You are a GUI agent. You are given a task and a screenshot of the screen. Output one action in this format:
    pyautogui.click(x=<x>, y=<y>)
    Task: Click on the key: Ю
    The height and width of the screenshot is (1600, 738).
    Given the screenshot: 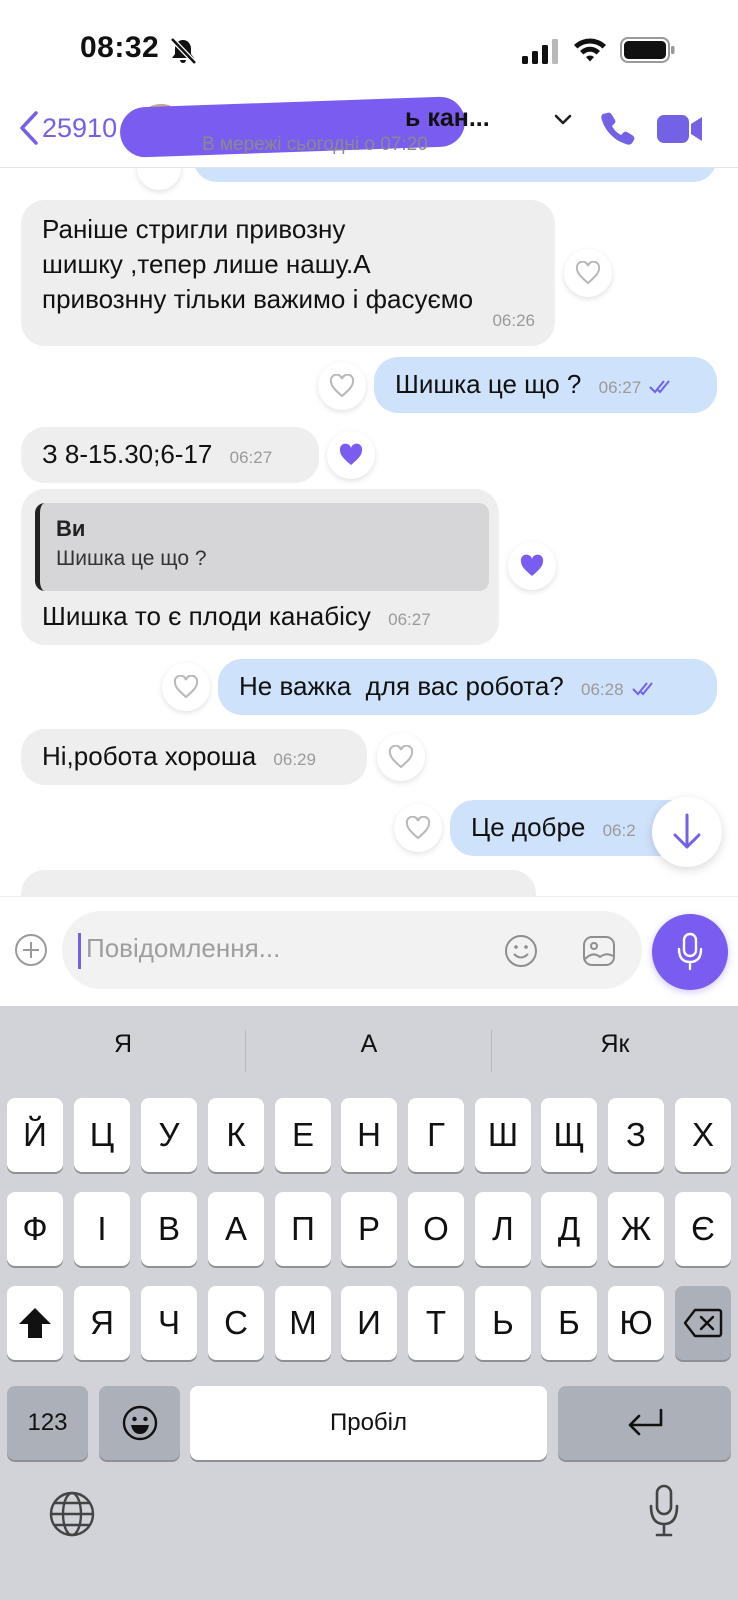 What is the action you would take?
    pyautogui.click(x=636, y=1323)
    